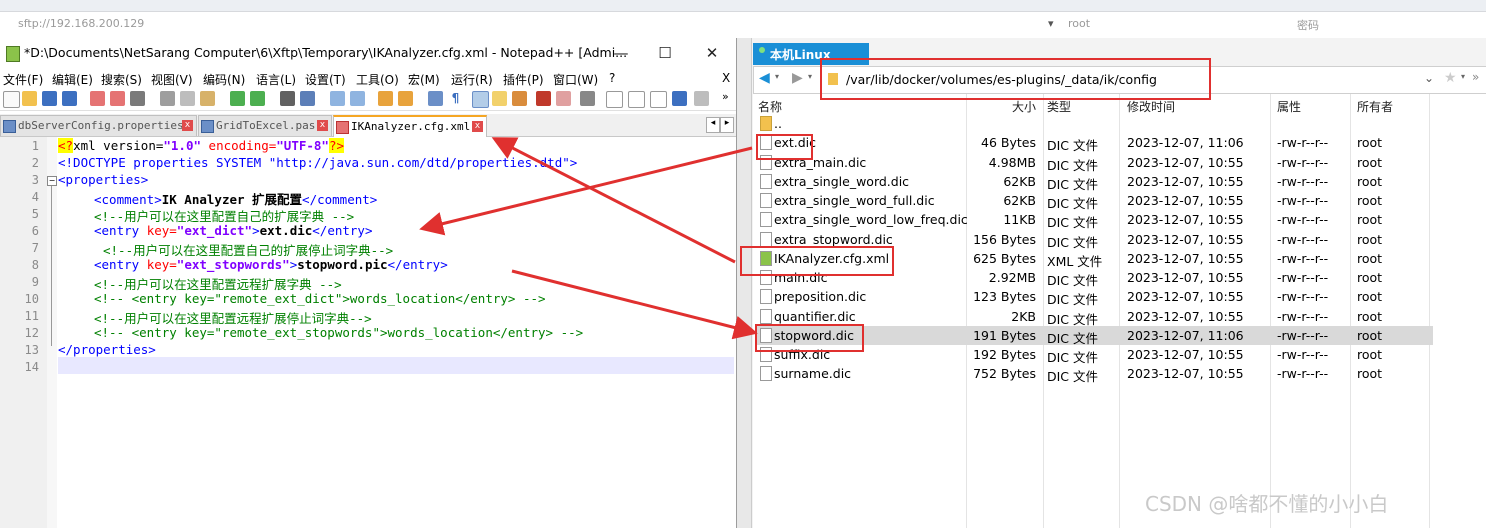  I want to click on close-button: ✕, so click(712, 53).